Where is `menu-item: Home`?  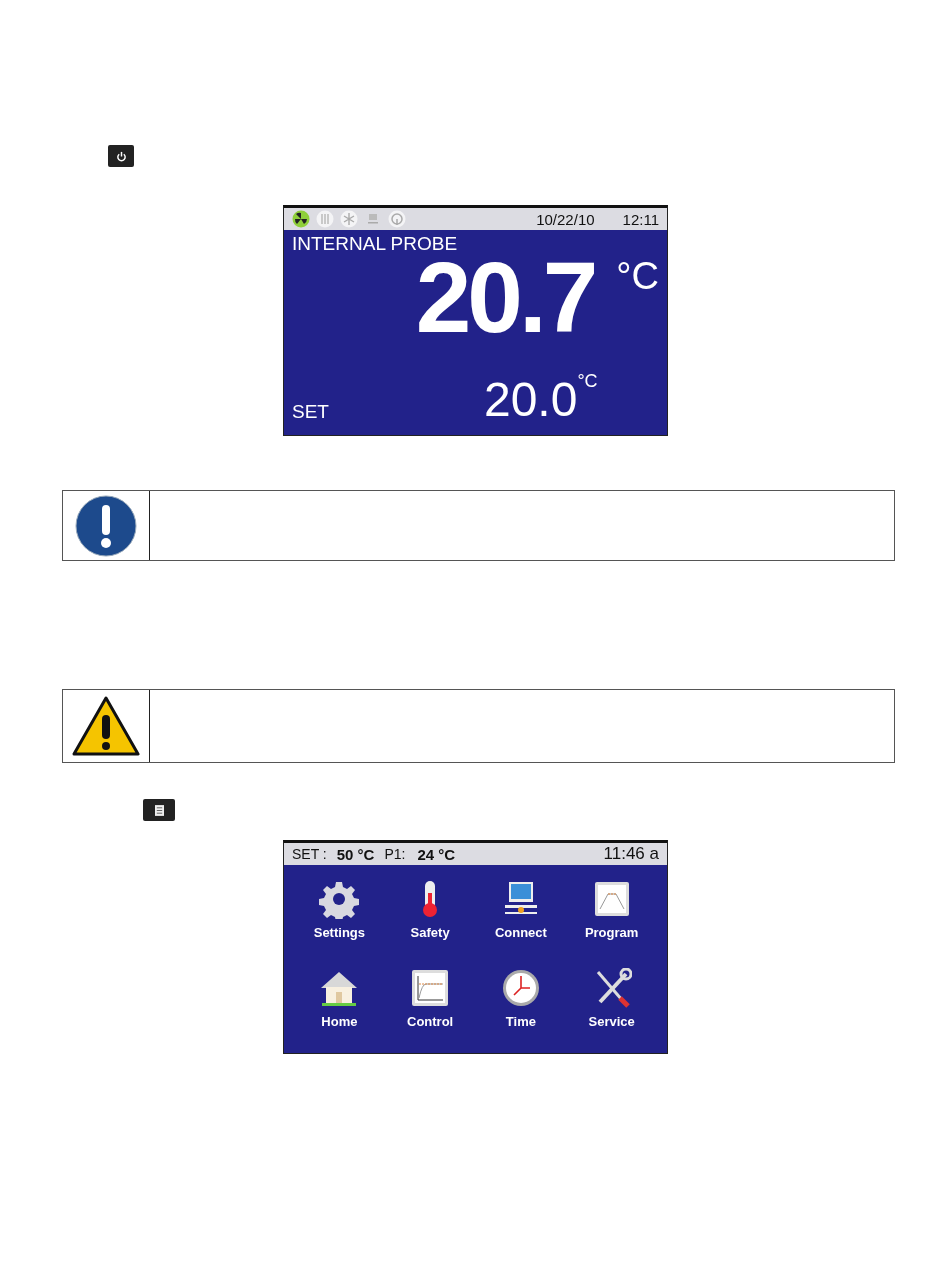
menu-item: Home is located at coordinates (339, 1008).